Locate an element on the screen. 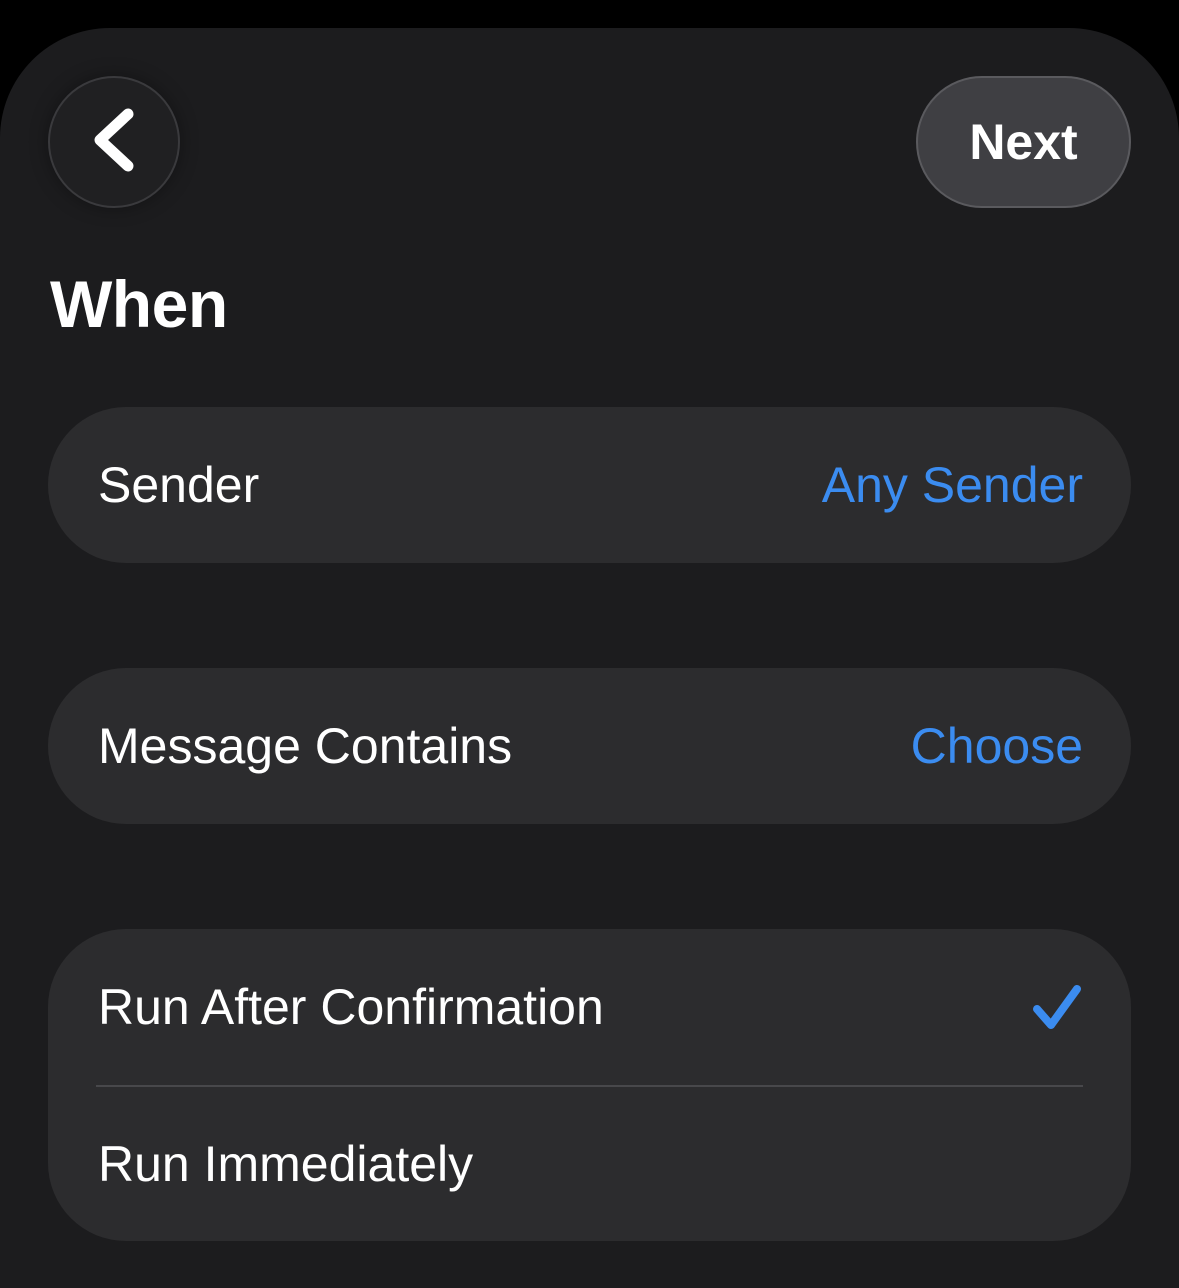 The width and height of the screenshot is (1179, 1288). run-option-label: Run After Confirmation is located at coordinates (351, 1007).